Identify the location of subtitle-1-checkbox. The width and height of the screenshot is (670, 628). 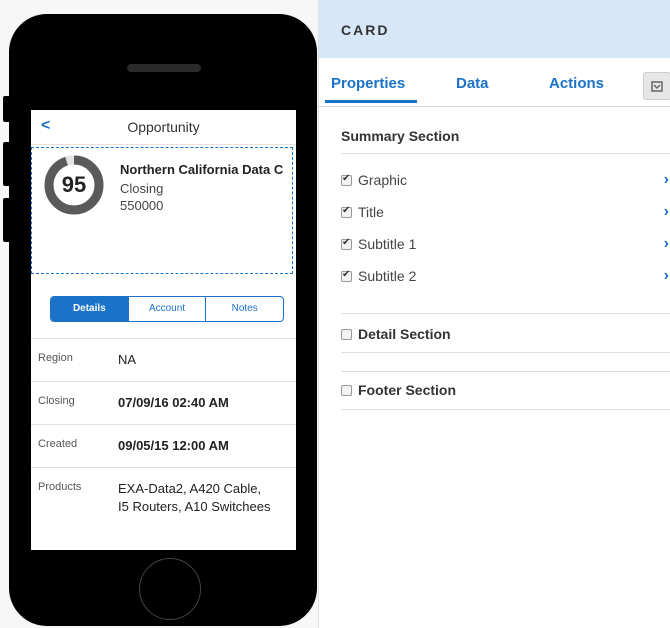
(346, 243).